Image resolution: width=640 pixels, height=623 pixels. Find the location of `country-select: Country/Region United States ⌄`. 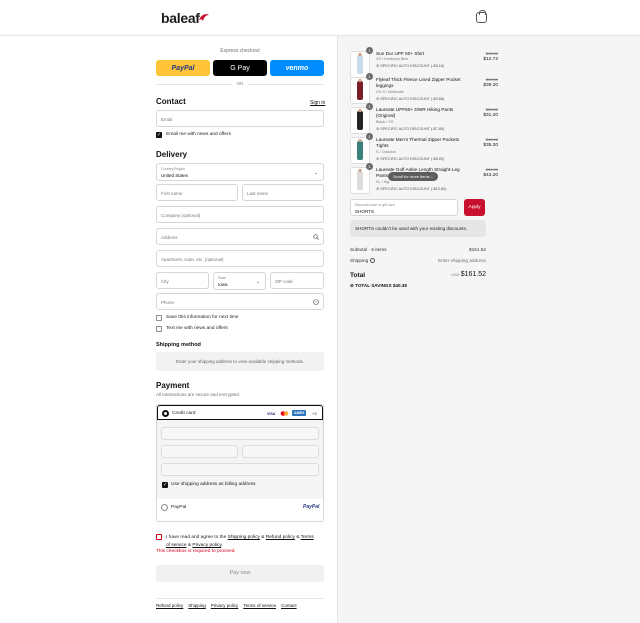

country-select: Country/Region United States ⌄ is located at coordinates (240, 172).